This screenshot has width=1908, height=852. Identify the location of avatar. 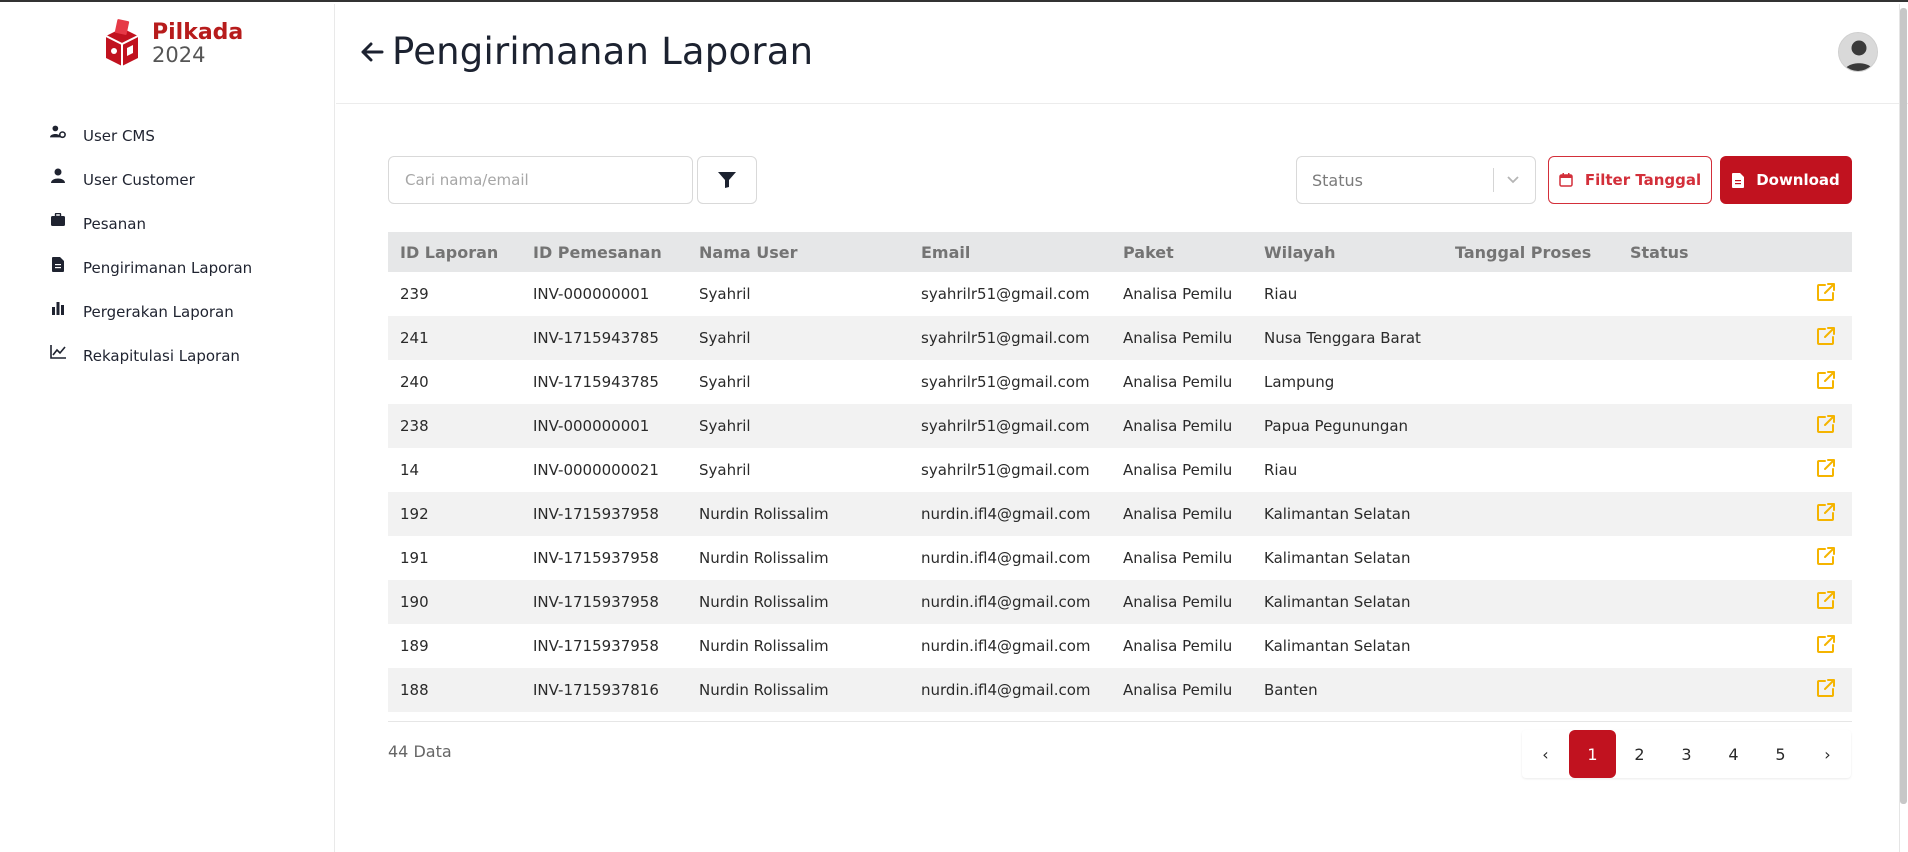
(1858, 52).